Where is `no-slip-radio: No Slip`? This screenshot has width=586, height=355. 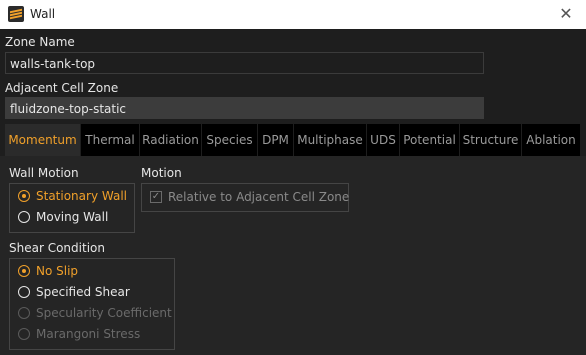
no-slip-radio: No Slip is located at coordinates (47, 271).